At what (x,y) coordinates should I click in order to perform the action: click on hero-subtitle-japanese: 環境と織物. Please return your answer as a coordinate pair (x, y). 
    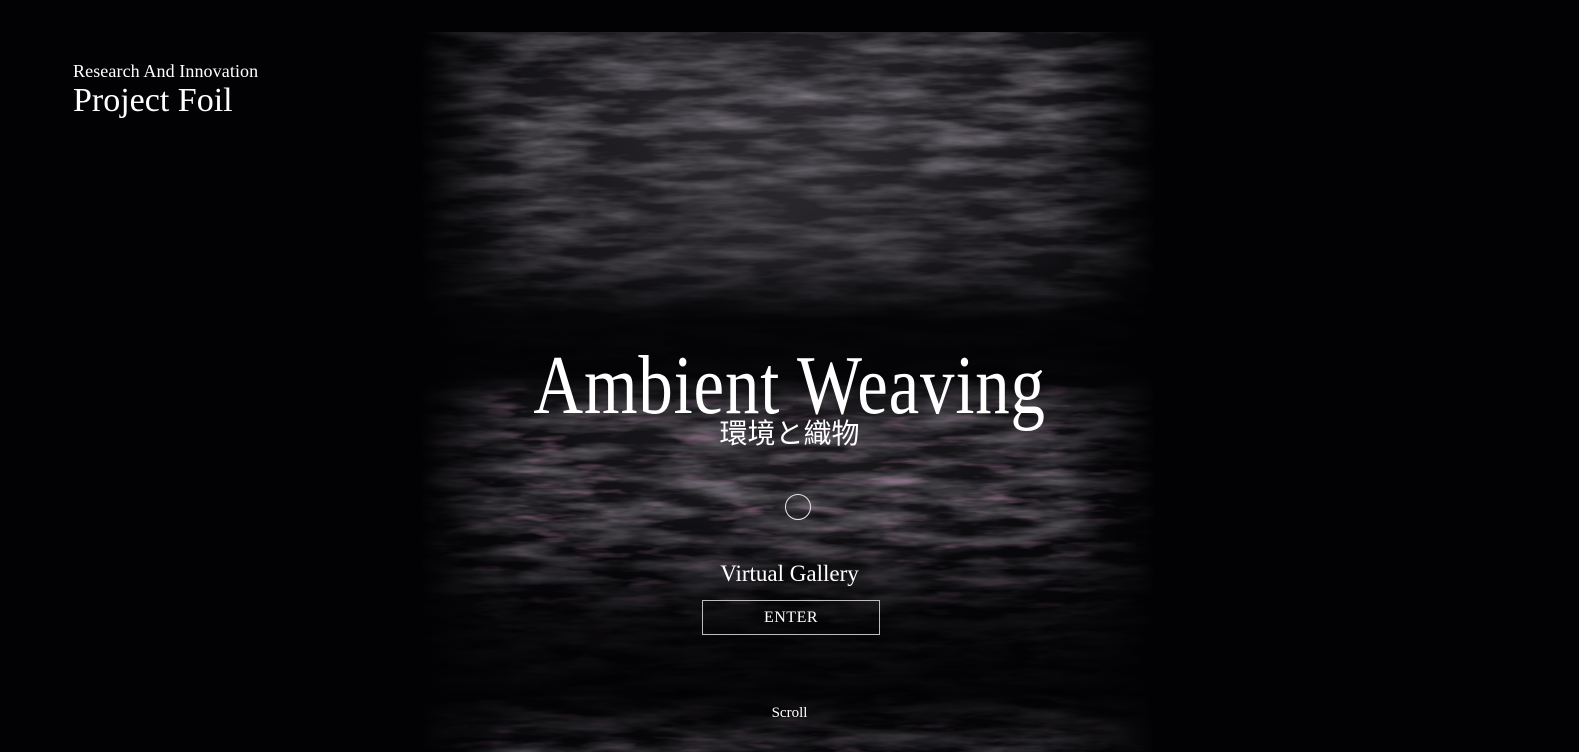
    Looking at the image, I should click on (789, 433).